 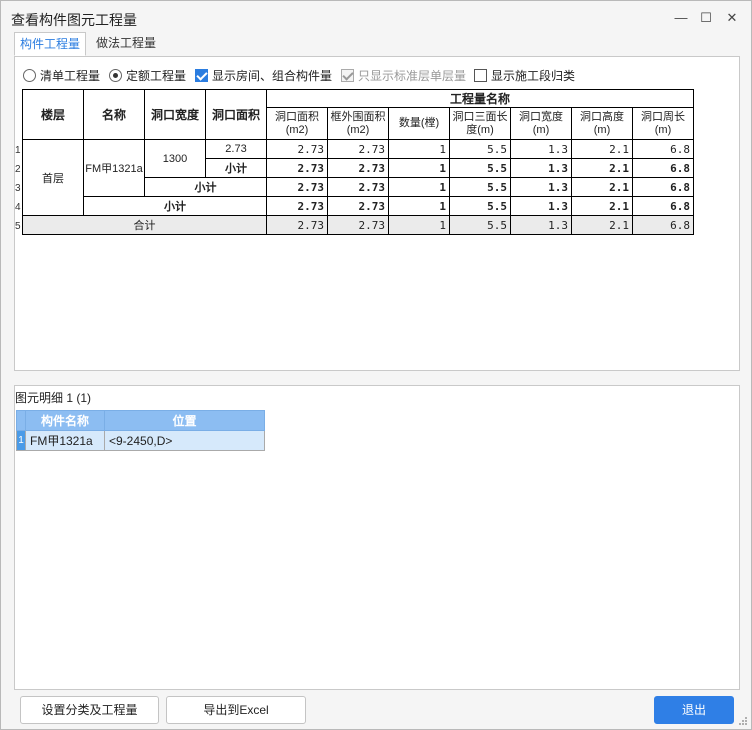 I want to click on header-col: 洞口三面长度(m), so click(x=480, y=123).